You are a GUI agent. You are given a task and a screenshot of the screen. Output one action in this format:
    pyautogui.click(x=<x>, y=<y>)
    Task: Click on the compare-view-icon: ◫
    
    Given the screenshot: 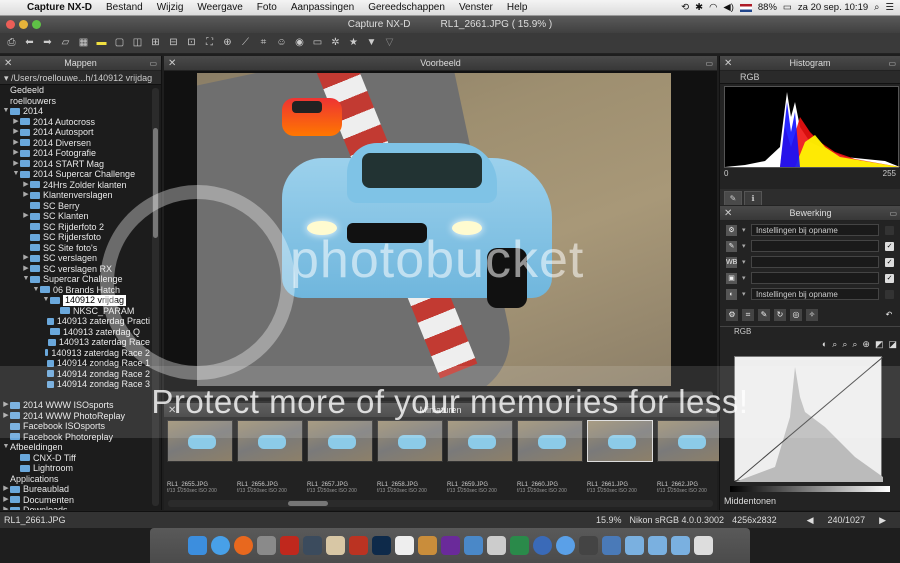 What is the action you would take?
    pyautogui.click(x=137, y=43)
    